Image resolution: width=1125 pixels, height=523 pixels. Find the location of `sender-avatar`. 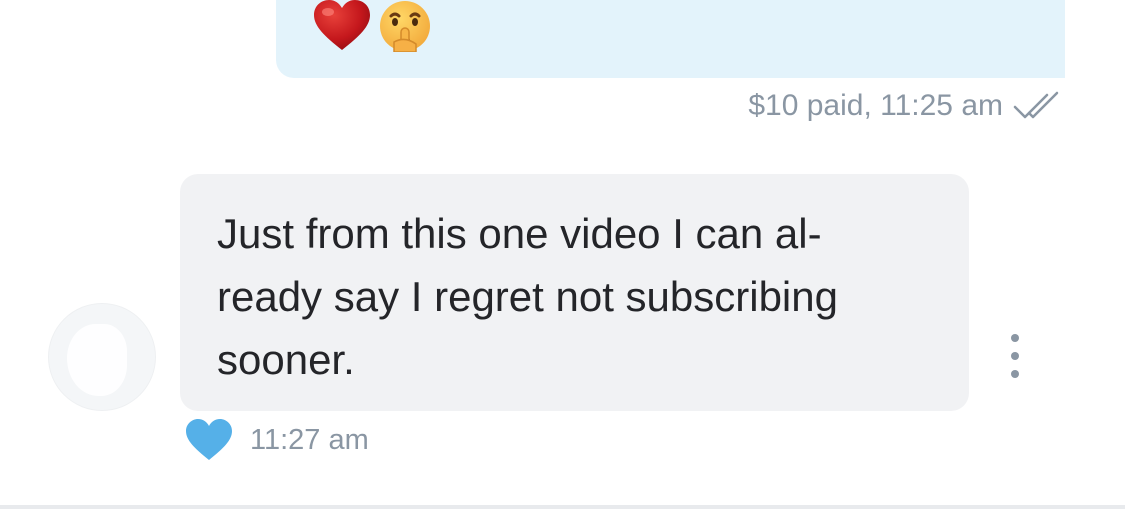

sender-avatar is located at coordinates (102, 357).